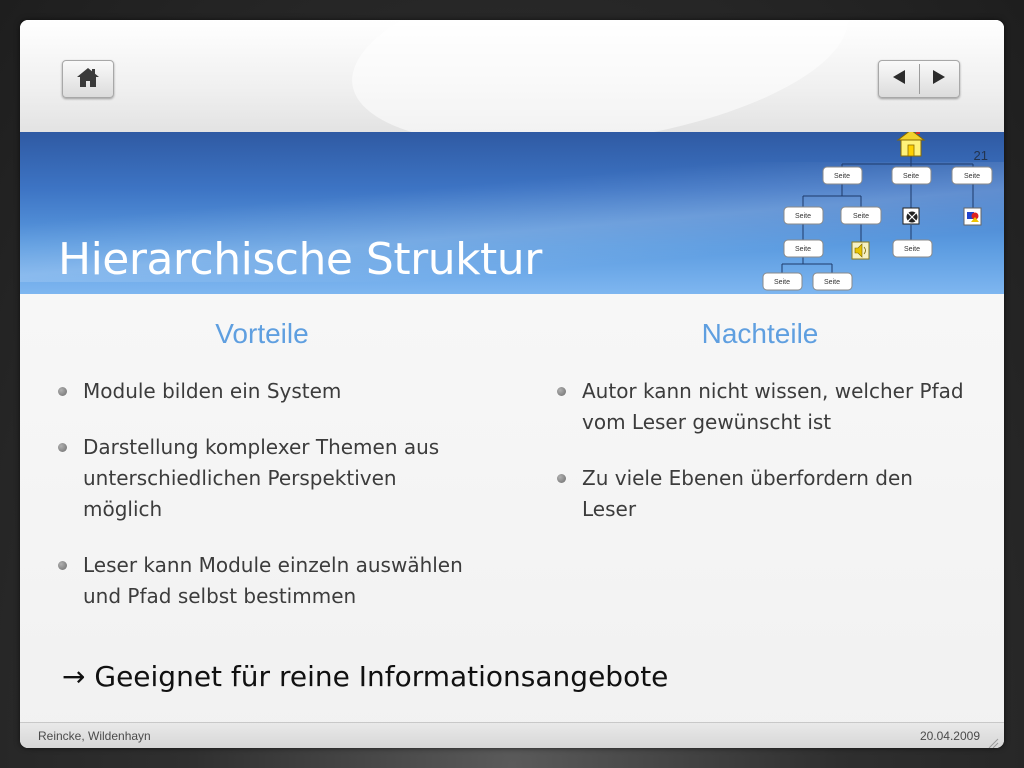 This screenshot has height=768, width=1024. I want to click on triangle-left-icon, so click(899, 79).